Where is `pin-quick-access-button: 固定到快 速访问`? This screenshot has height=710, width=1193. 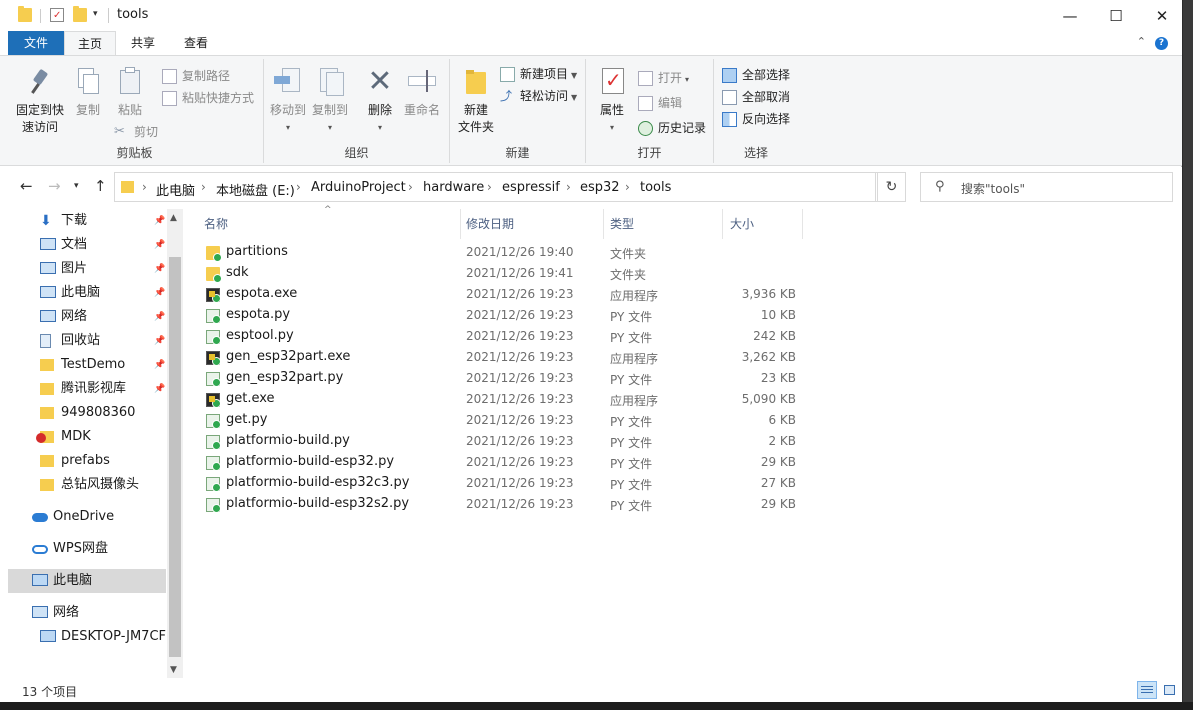 pin-quick-access-button: 固定到快 速访问 is located at coordinates (40, 101).